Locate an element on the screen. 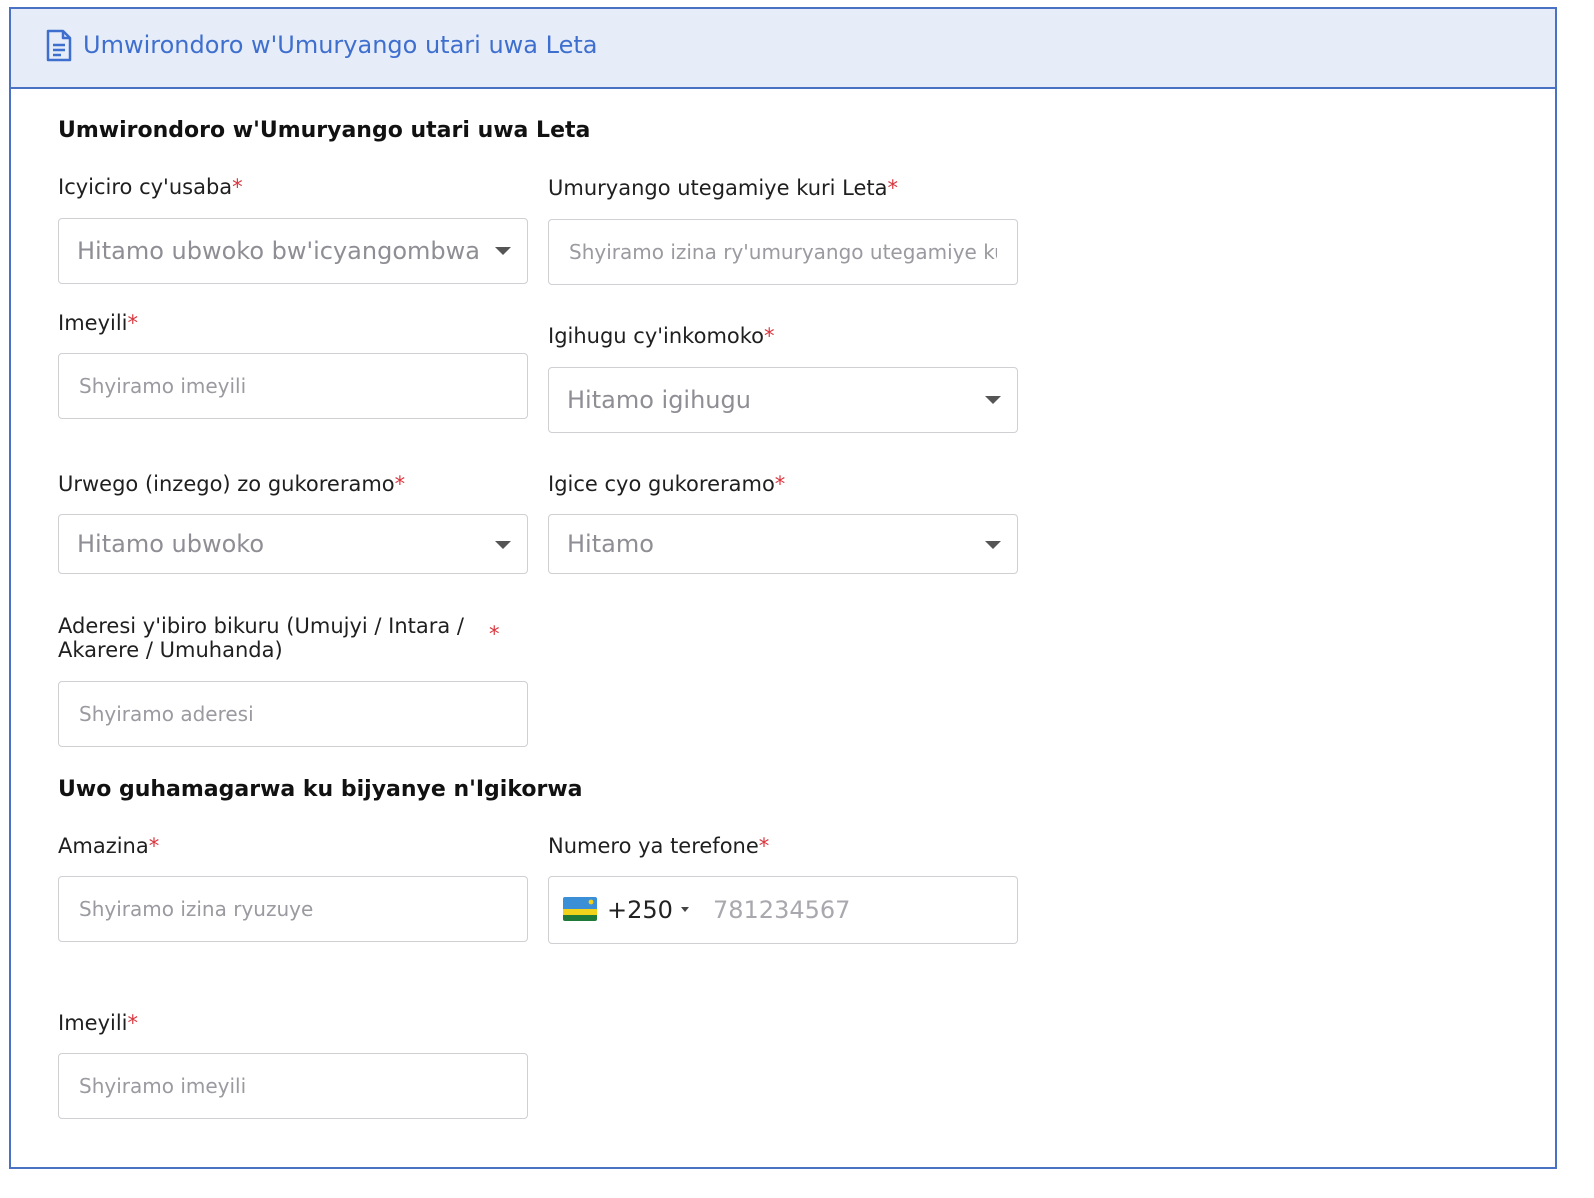 The width and height of the screenshot is (1594, 1198). phone-field: +250 is located at coordinates (783, 910).